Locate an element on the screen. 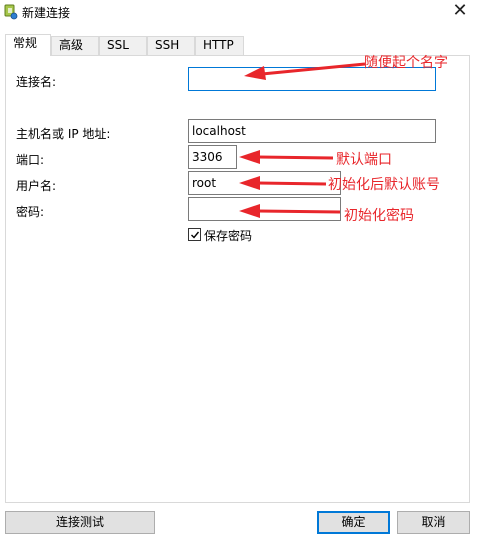  password-label: 密码: is located at coordinates (30, 212).